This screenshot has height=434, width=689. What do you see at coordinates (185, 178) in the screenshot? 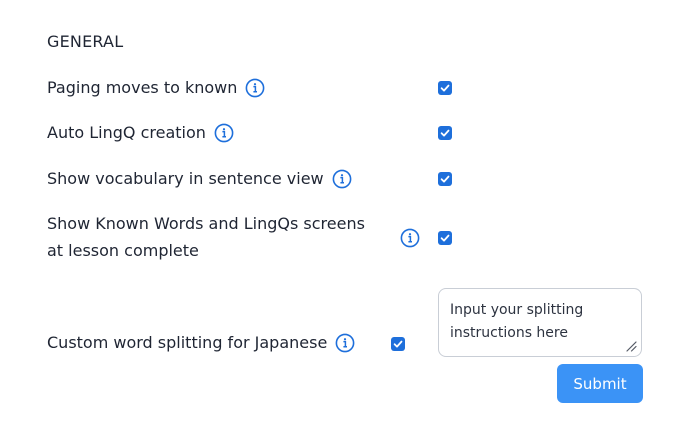
I see `setting-label-vocabulary: Show vocabulary in sentence view` at bounding box center [185, 178].